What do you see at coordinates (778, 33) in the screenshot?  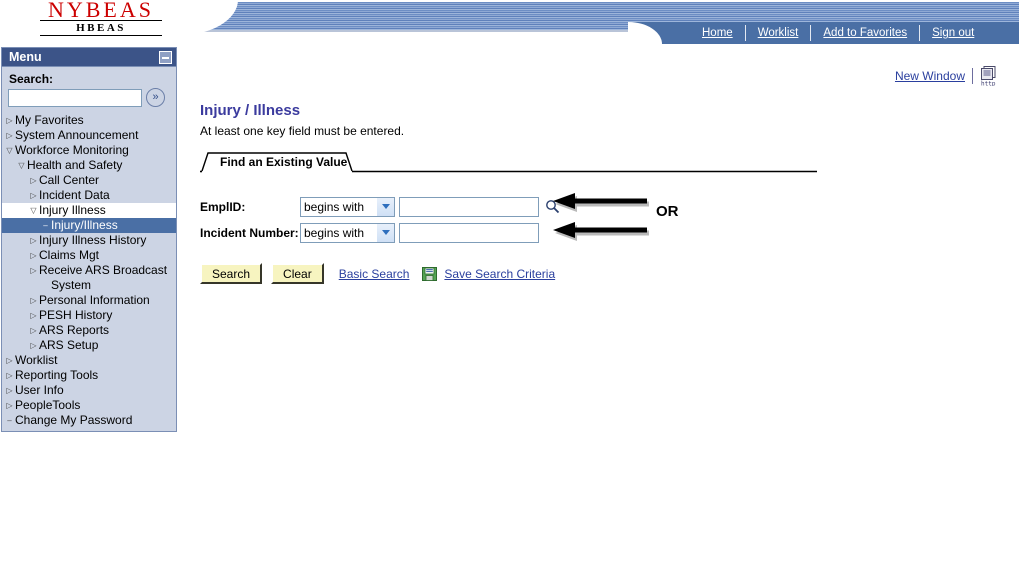 I see `nav-link-worklist: Worklist` at bounding box center [778, 33].